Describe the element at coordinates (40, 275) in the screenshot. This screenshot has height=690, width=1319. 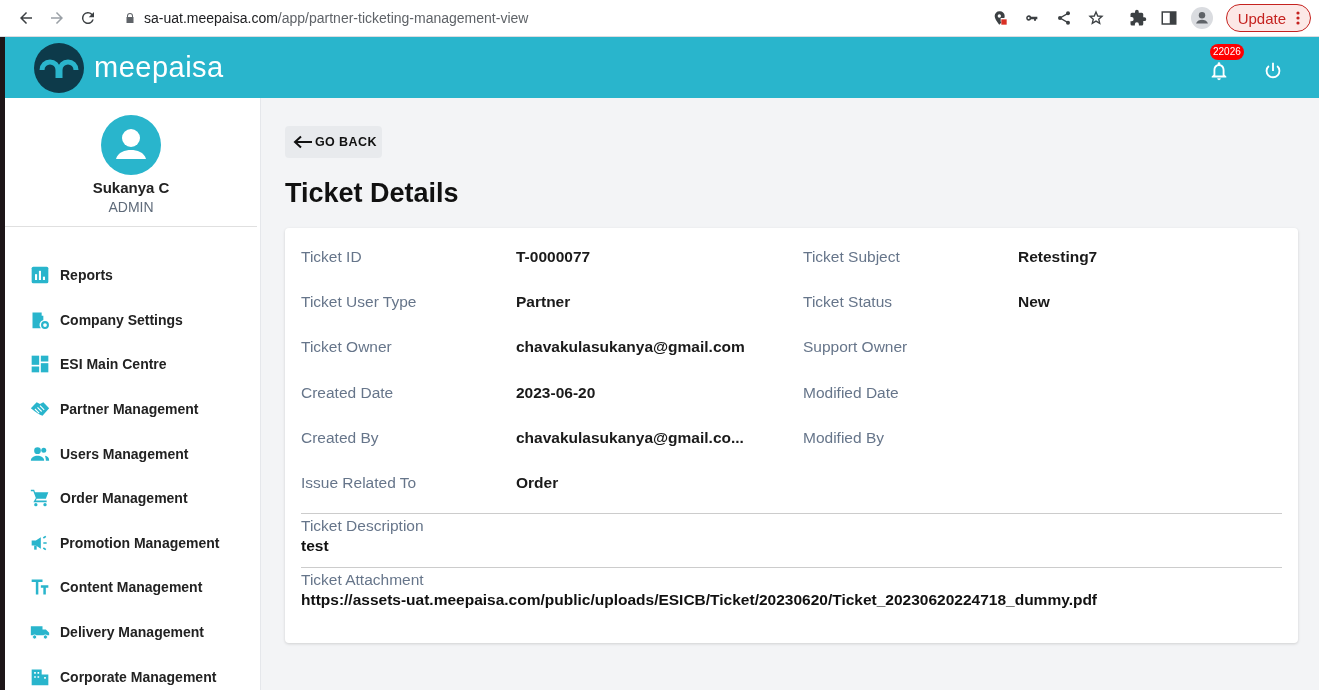
I see `chart-icon` at that location.